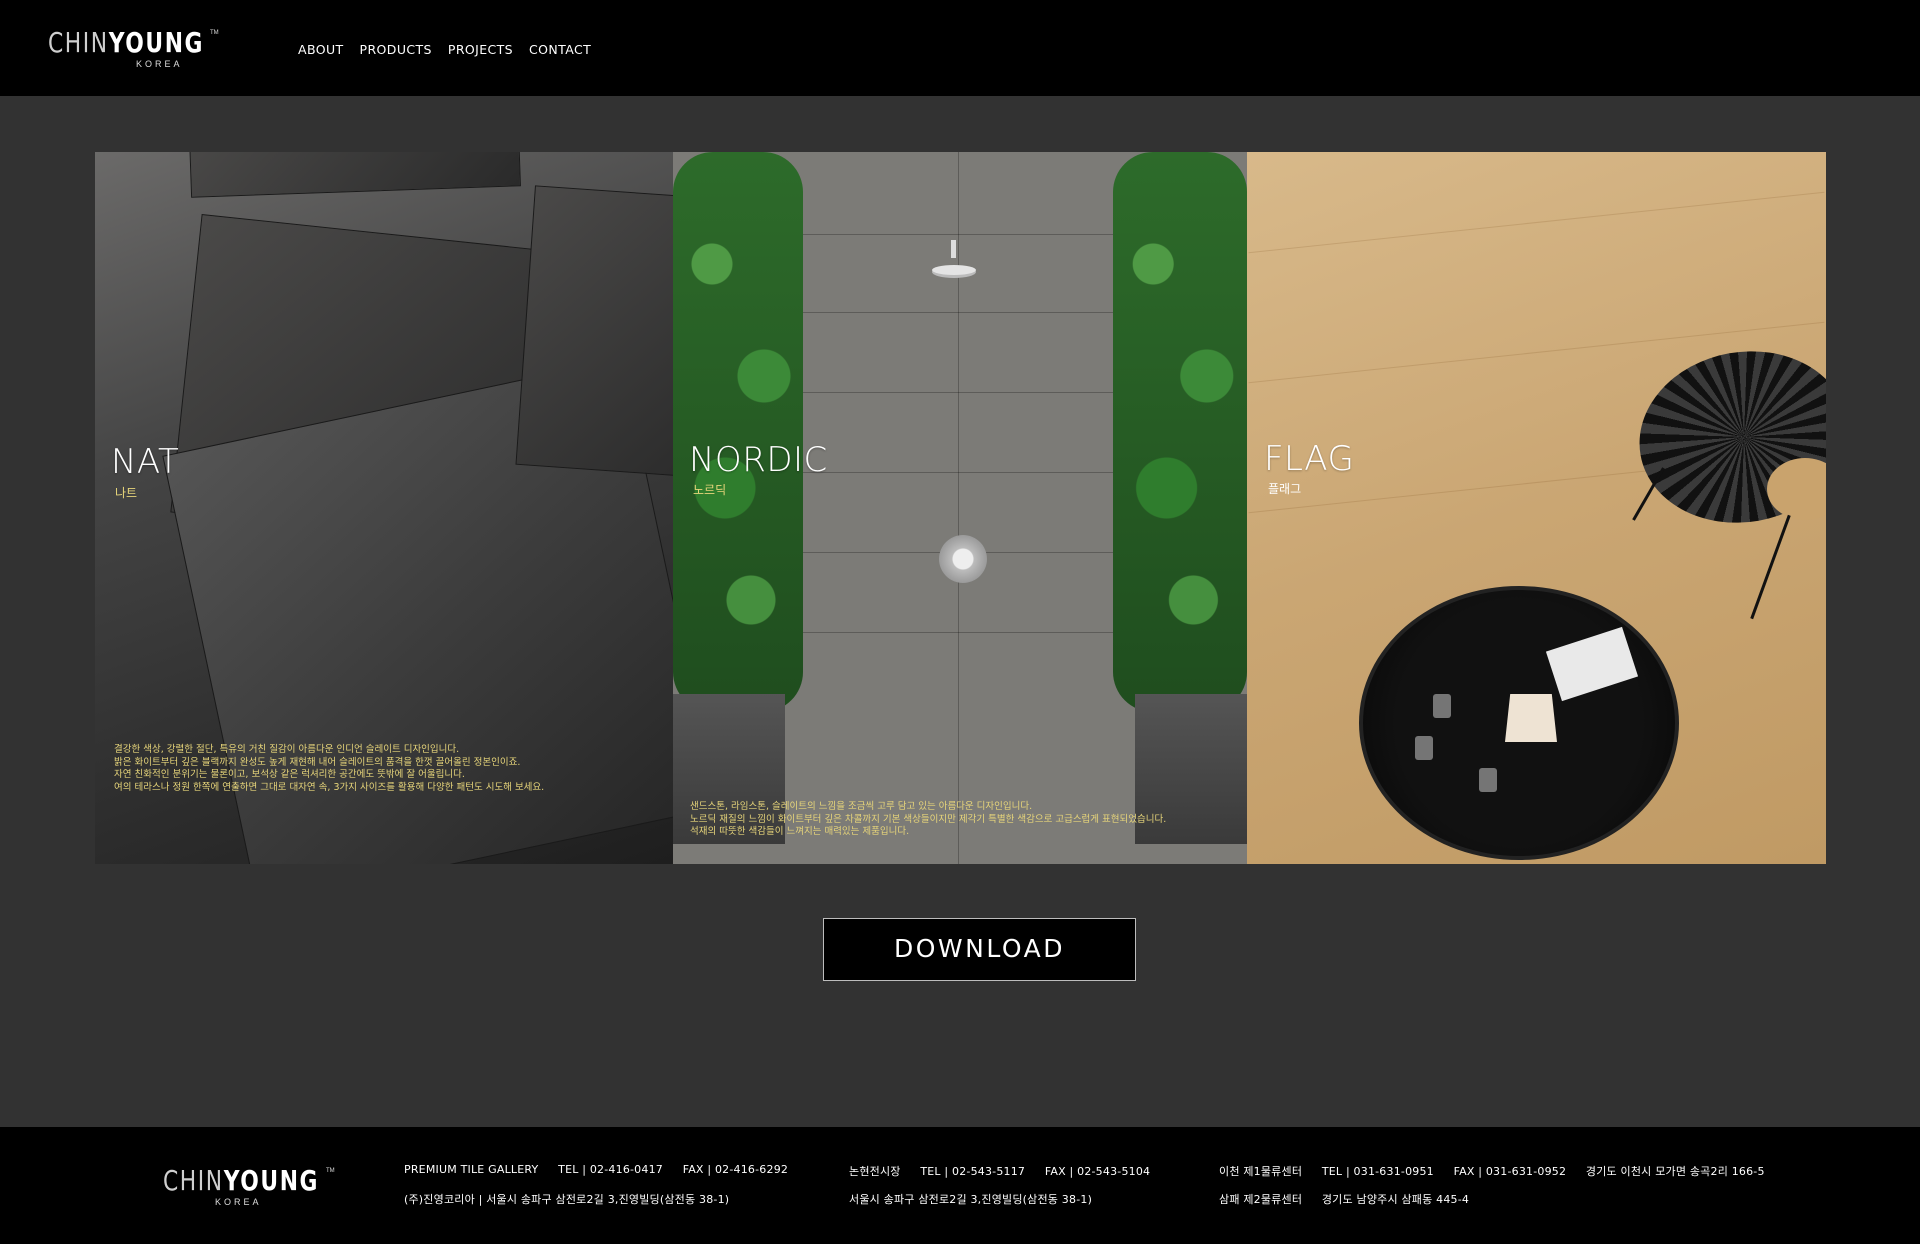  I want to click on tile-joint, so click(1536, 222).